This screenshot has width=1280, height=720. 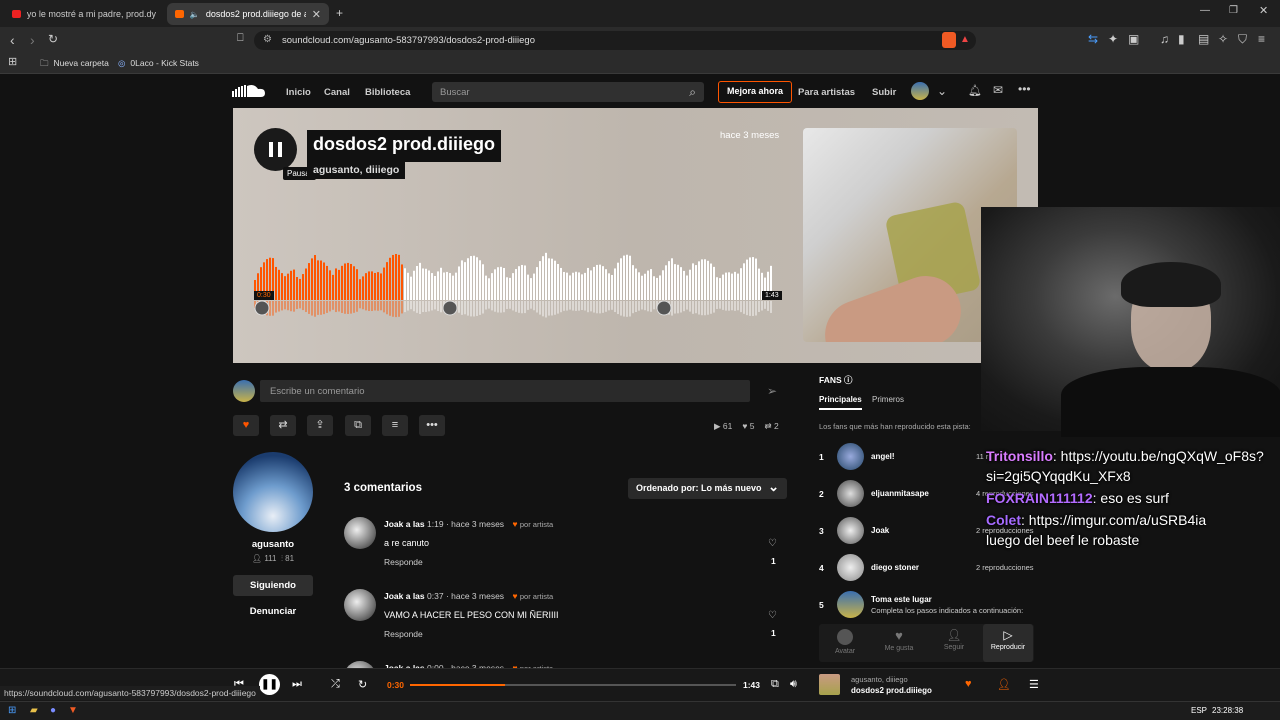 What do you see at coordinates (1133, 39) in the screenshot?
I see `screenshot-icon: ▣` at bounding box center [1133, 39].